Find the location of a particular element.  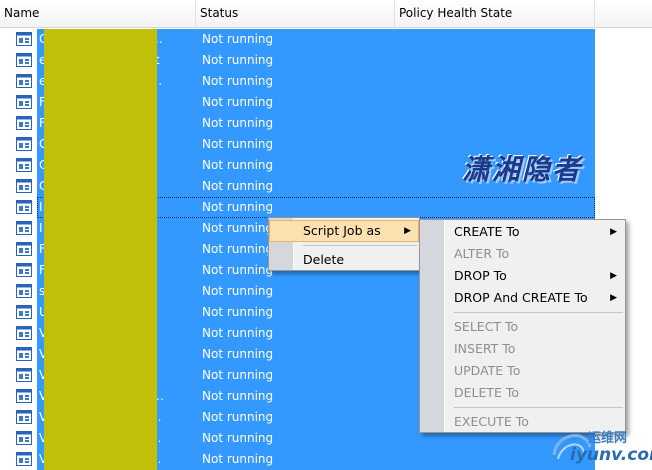

menu-item-label: SELECT To is located at coordinates (486, 326).